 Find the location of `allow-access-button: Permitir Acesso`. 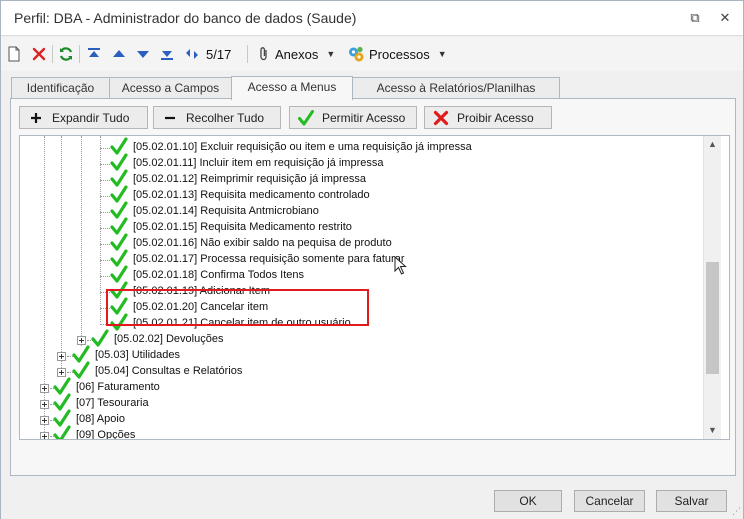

allow-access-button: Permitir Acesso is located at coordinates (353, 117).